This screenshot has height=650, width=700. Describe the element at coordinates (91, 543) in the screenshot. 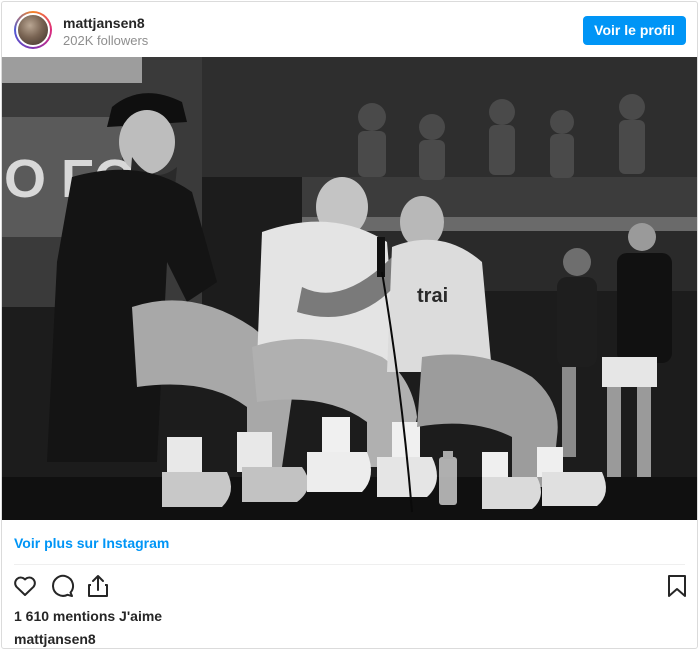

I see `see-more-on-instagram-link: Voir plus sur Instagram` at that location.